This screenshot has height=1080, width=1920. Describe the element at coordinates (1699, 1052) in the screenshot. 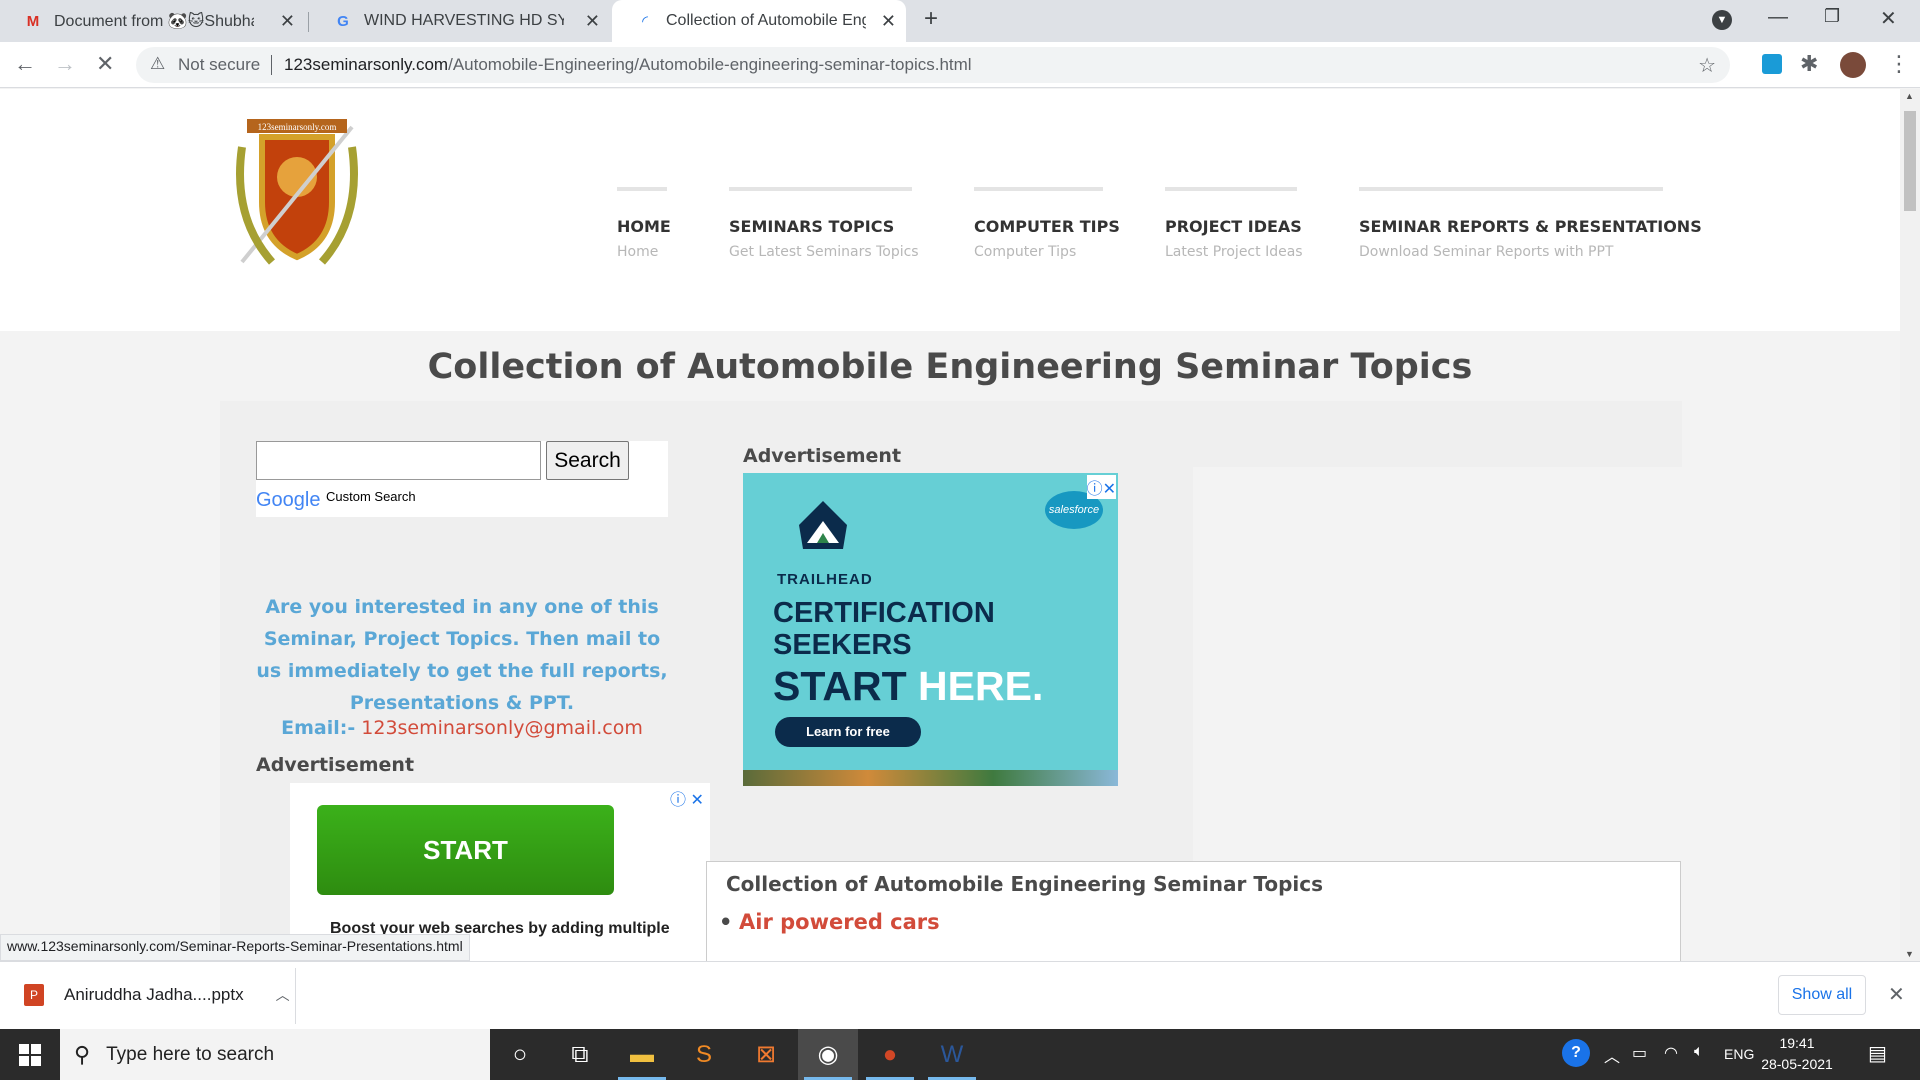

I see `volume-icon: 🔈︎` at that location.